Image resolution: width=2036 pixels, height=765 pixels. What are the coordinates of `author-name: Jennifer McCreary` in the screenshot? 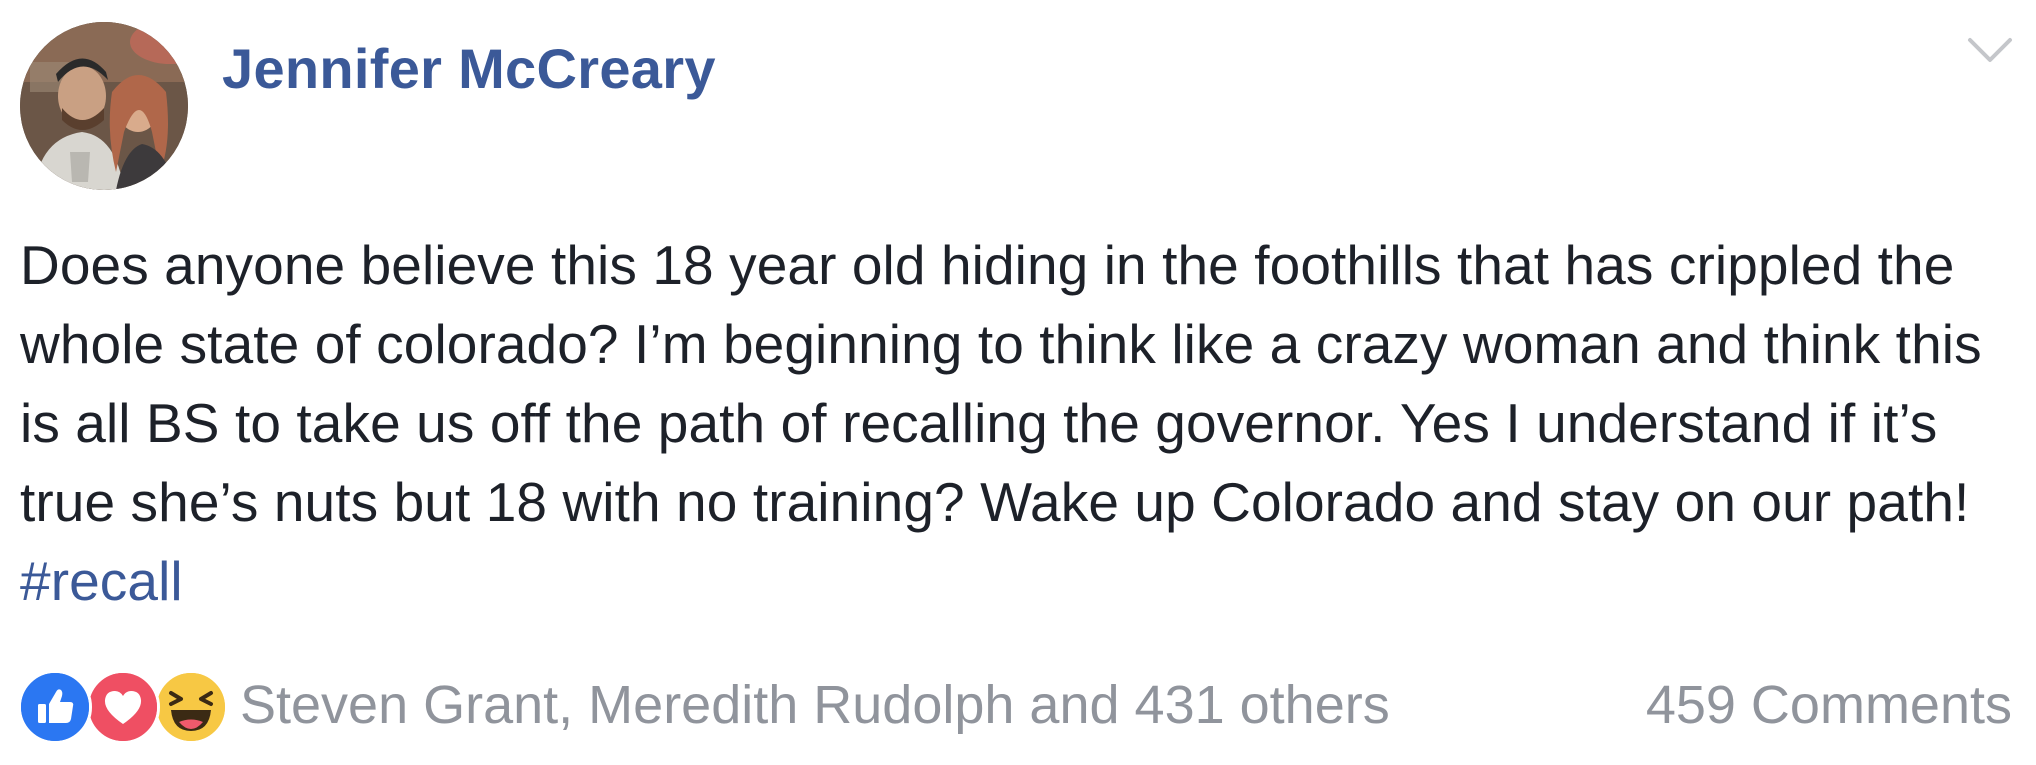 It's located at (469, 68).